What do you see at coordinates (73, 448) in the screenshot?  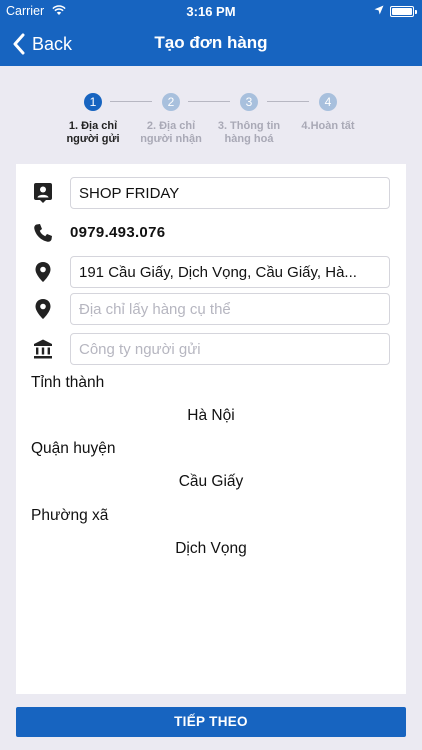 I see `district-label: Quận huyện` at bounding box center [73, 448].